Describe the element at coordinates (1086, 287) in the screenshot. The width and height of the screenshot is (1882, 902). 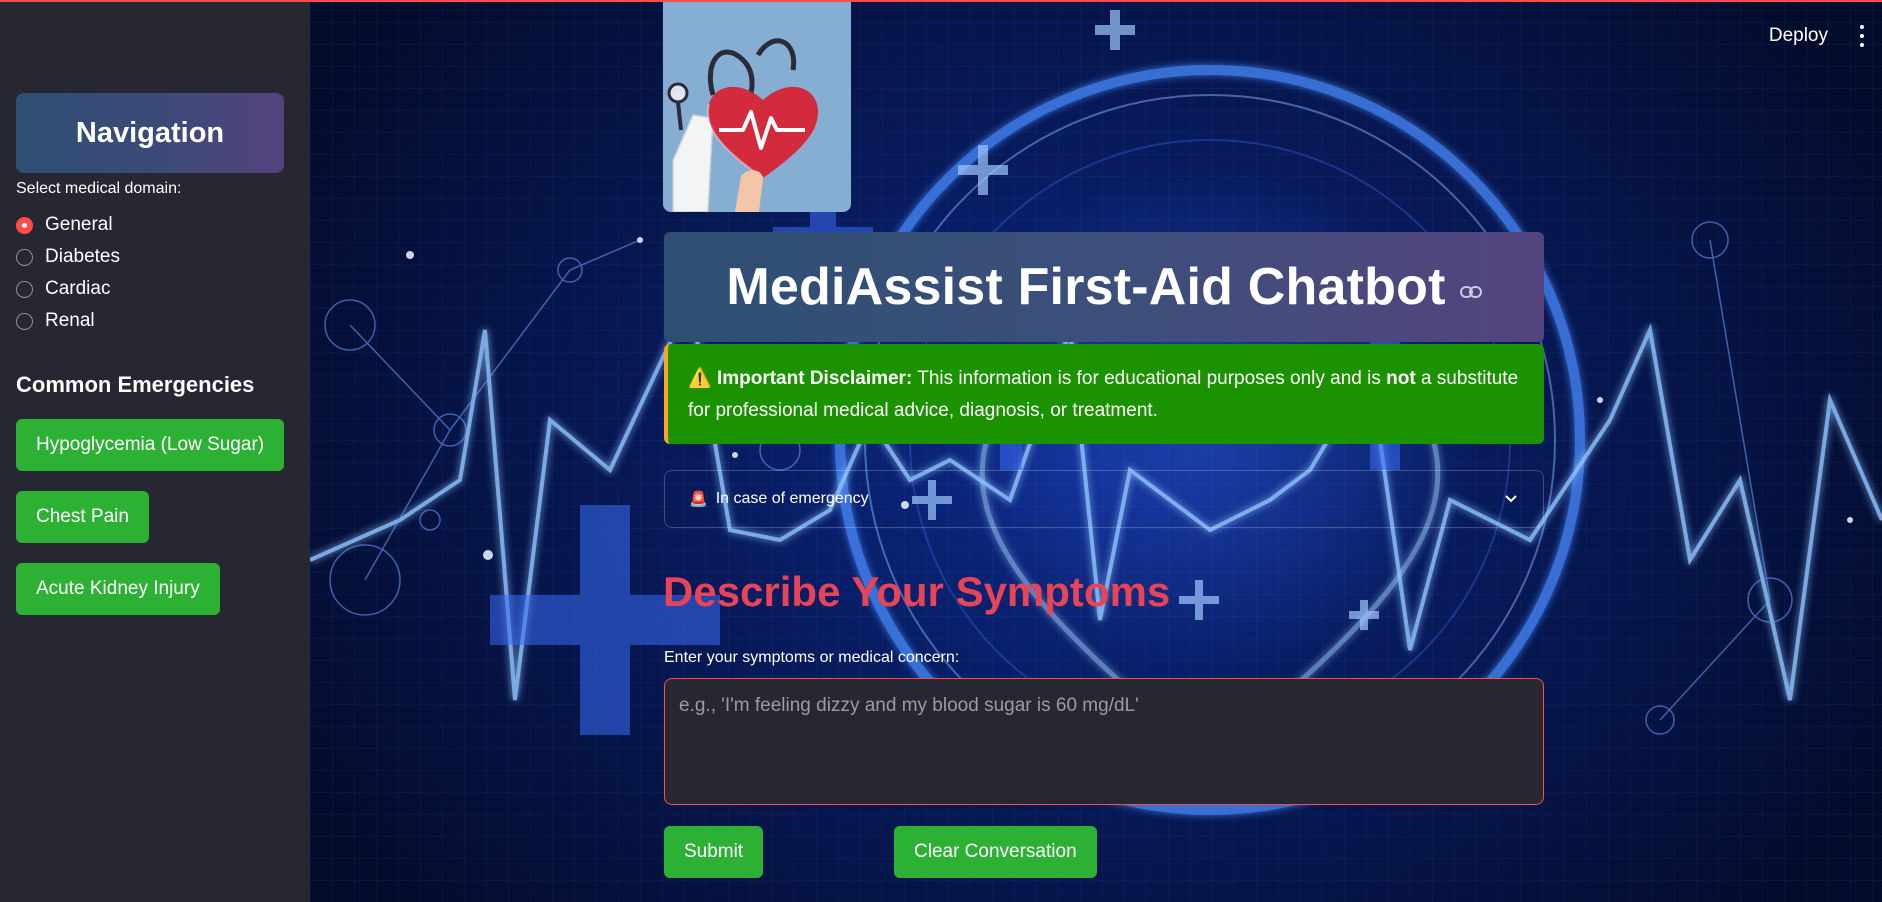
I see `page-title: MediAssist First-Aid Chatbot` at that location.